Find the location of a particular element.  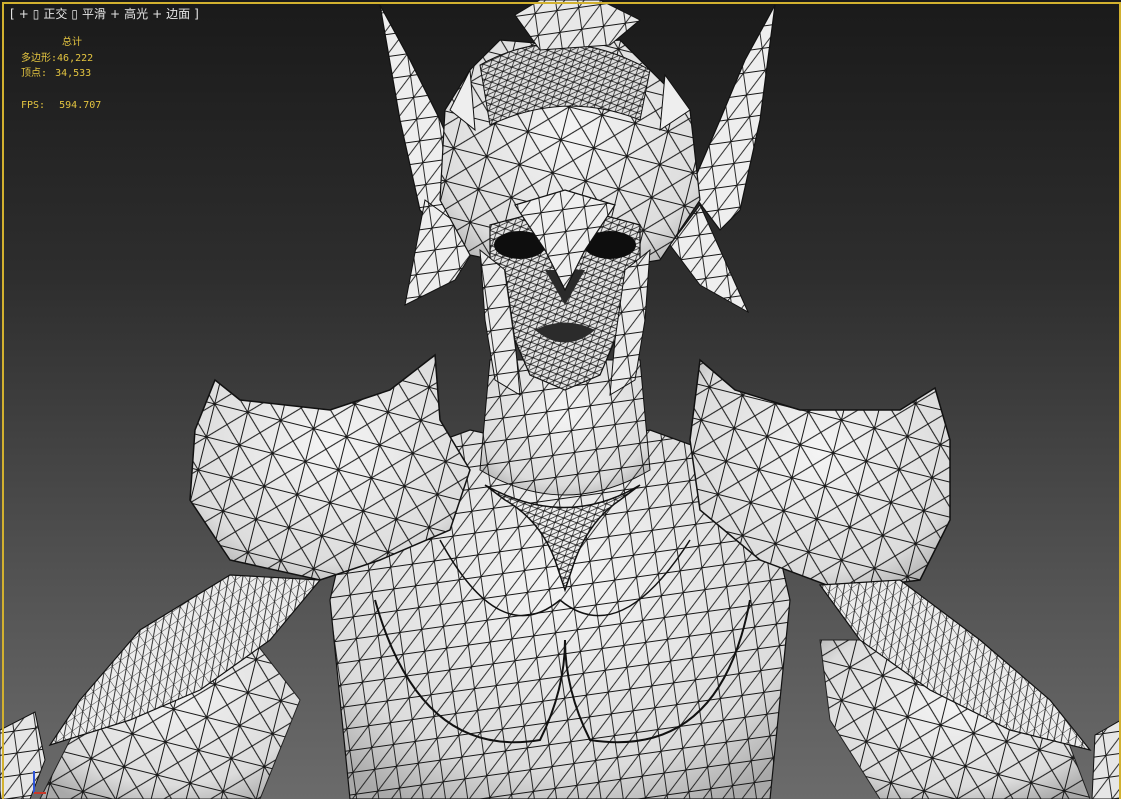

viewport-label-segment: 边面 is located at coordinates (178, 14).